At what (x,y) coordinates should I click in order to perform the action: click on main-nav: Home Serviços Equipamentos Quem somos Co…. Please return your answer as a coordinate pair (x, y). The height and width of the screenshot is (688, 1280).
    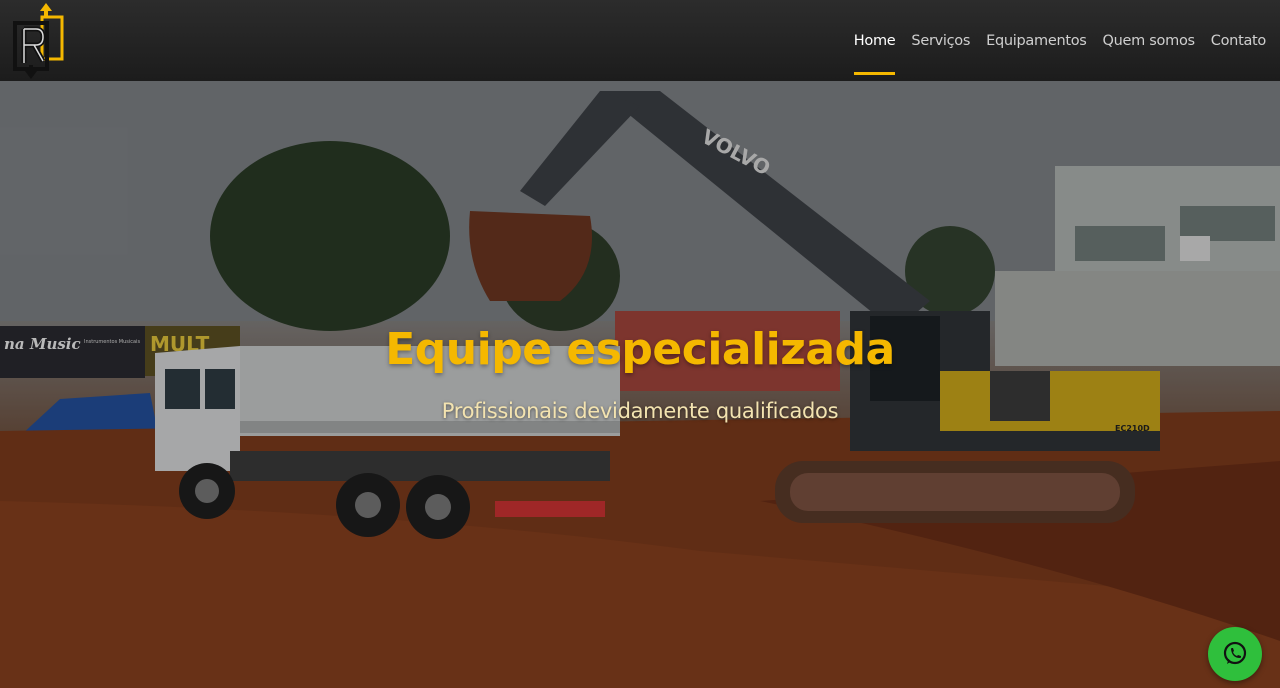
    Looking at the image, I should click on (1060, 40).